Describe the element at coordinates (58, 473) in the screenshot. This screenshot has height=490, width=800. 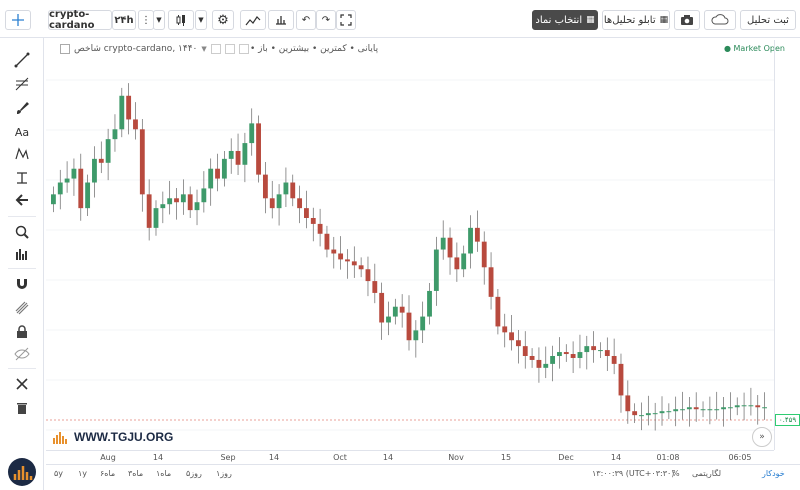
I see `range-5y: ۵y` at that location.